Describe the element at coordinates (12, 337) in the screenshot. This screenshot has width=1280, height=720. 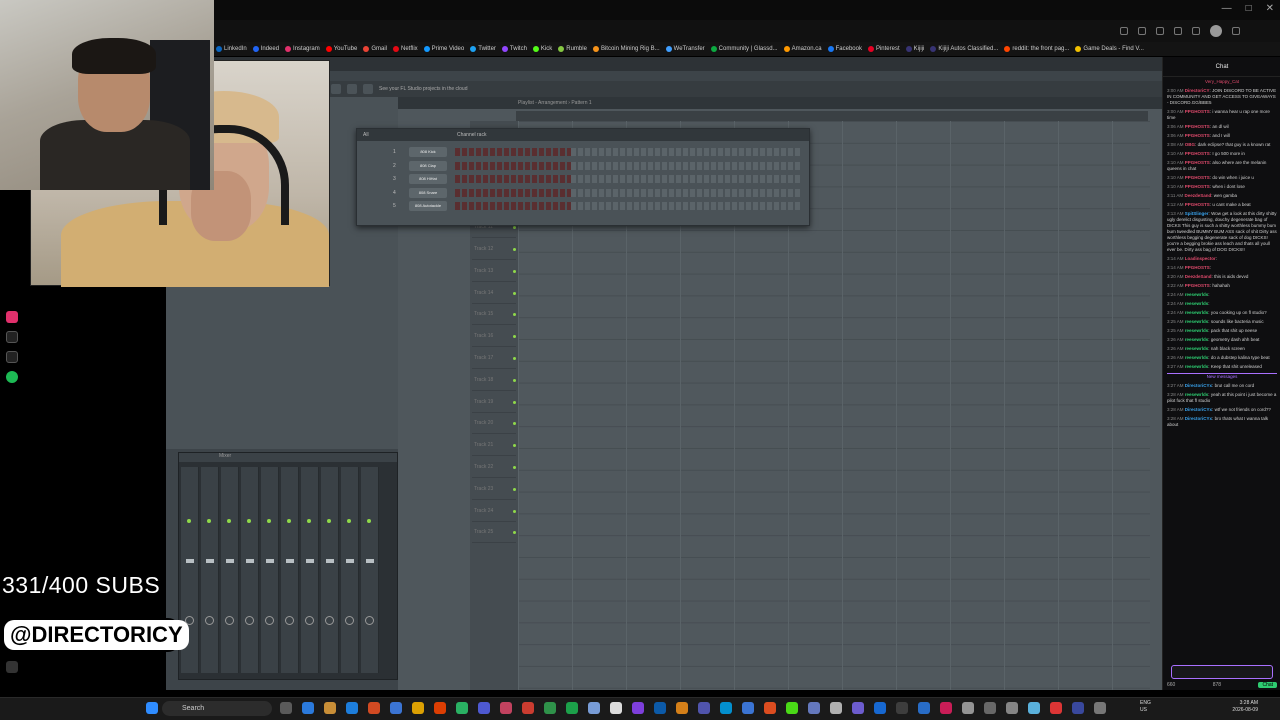
I see `tiktok-icon` at that location.